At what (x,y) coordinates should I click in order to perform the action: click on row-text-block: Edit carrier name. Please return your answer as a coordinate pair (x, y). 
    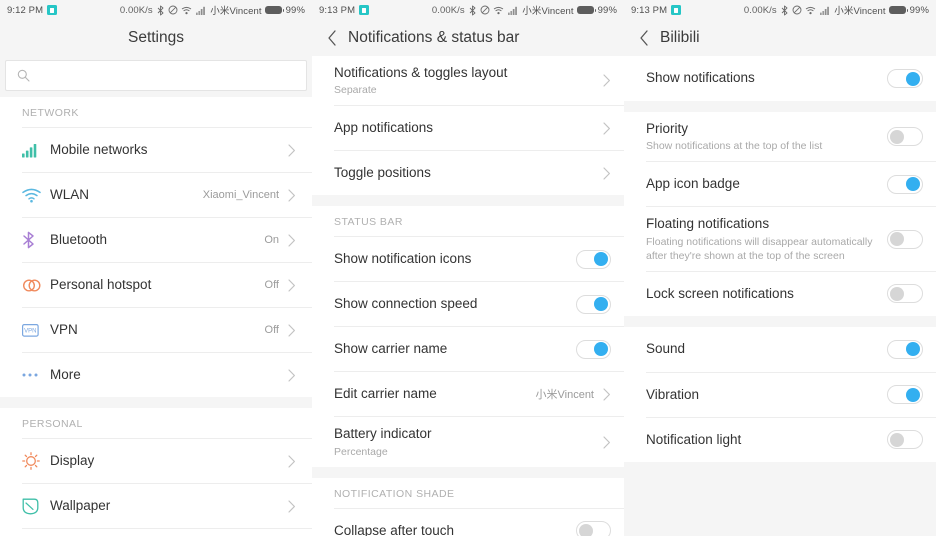
    Looking at the image, I should click on (431, 394).